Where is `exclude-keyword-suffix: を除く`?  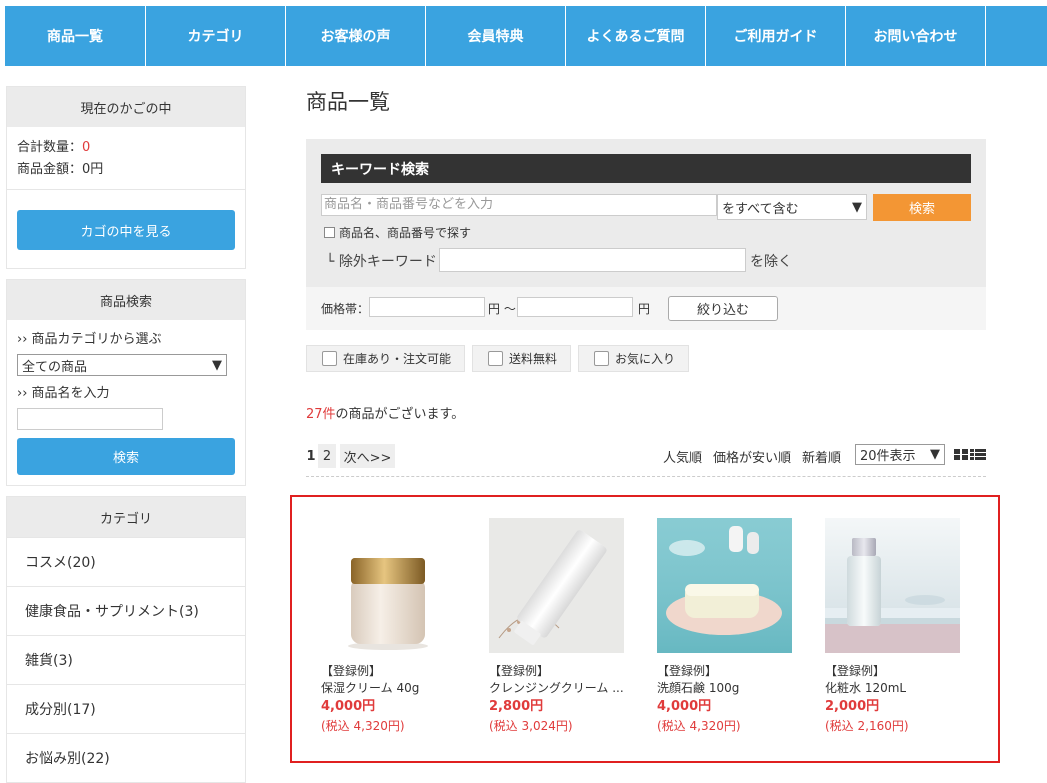 exclude-keyword-suffix: を除く is located at coordinates (771, 262).